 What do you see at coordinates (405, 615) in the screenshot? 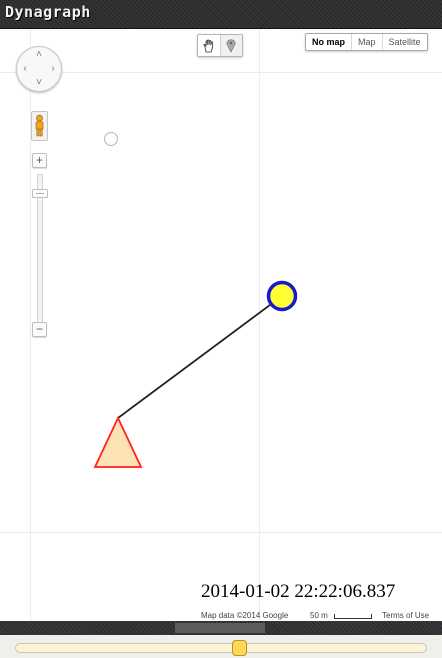
I see `terms-of-use-link: Terms of Use` at bounding box center [405, 615].